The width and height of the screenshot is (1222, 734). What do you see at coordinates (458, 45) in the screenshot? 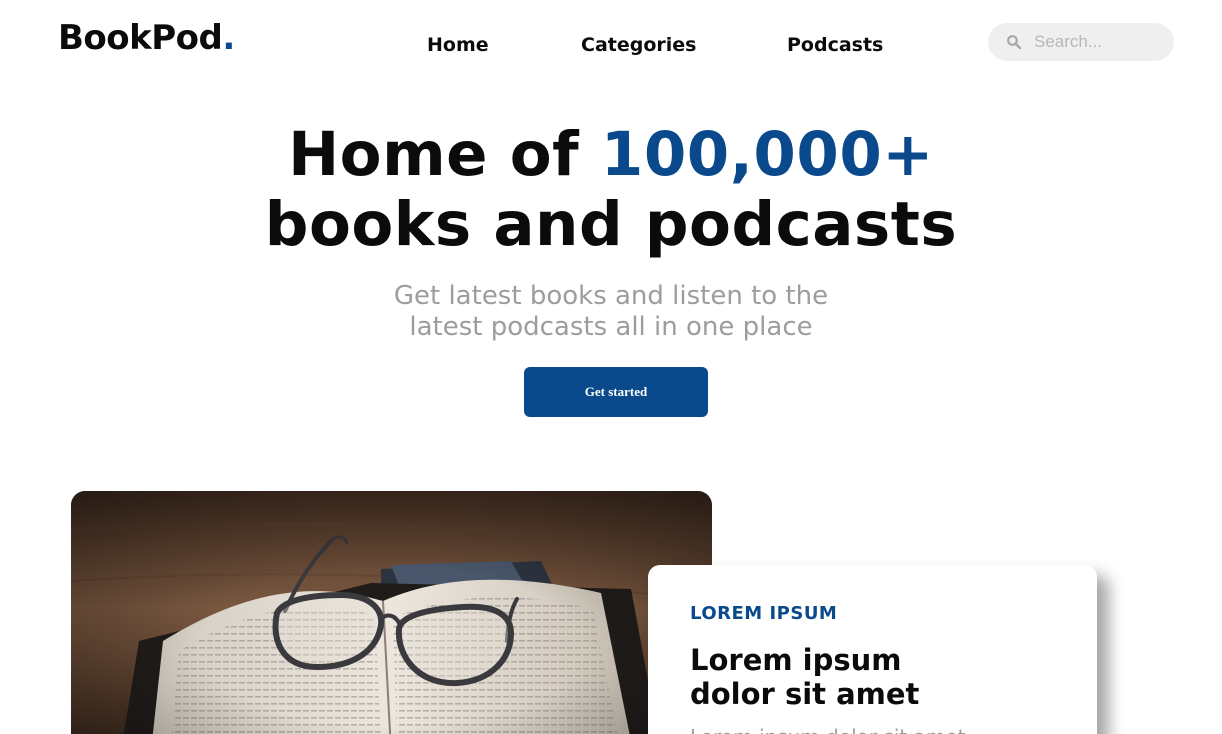
I see `nav-home: Home` at bounding box center [458, 45].